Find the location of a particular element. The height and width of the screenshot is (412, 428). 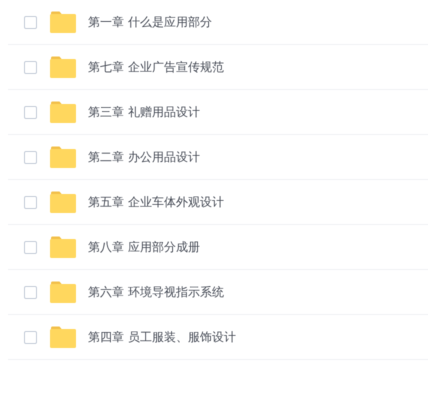

folder-name: 第二章 办公用品设计 is located at coordinates (144, 157).